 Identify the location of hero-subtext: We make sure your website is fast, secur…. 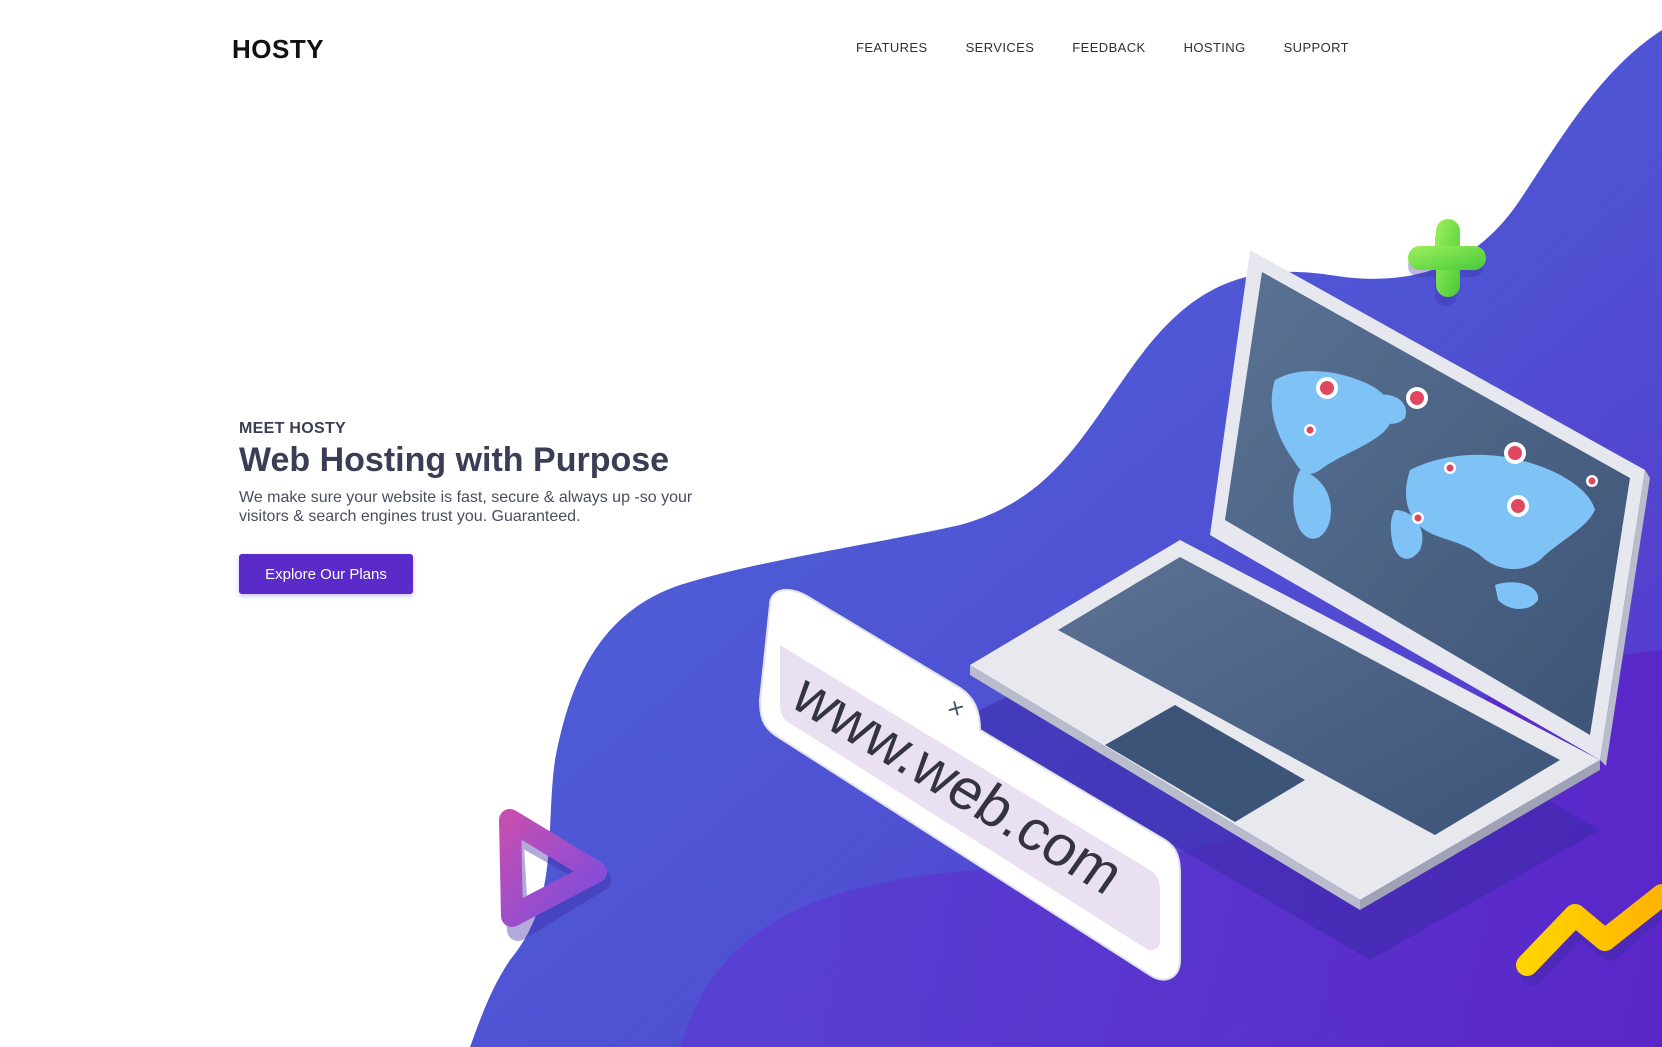
(466, 507).